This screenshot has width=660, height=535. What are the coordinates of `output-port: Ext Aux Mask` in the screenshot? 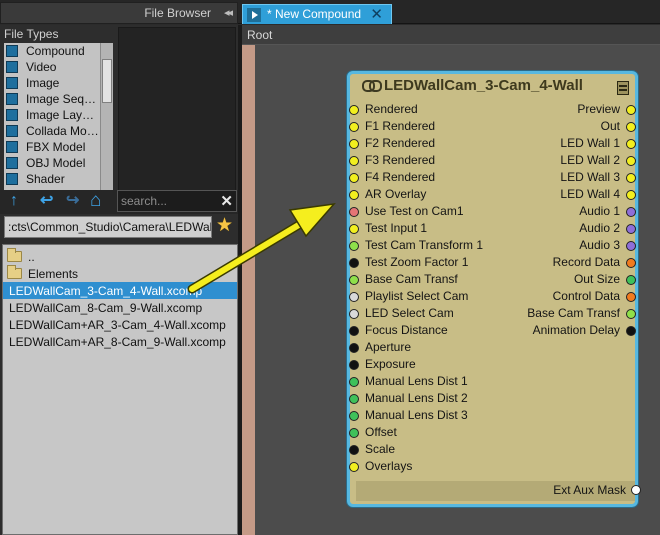 It's located at (568, 490).